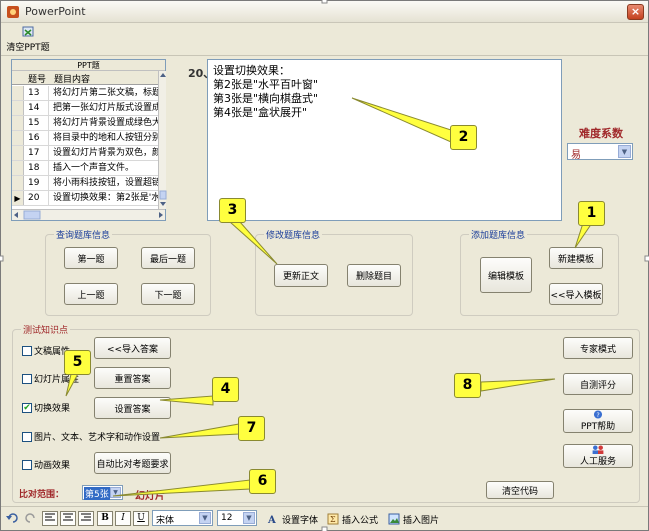 The width and height of the screenshot is (649, 531). What do you see at coordinates (600, 152) in the screenshot?
I see `difficulty-select: 易 ▼` at bounding box center [600, 152].